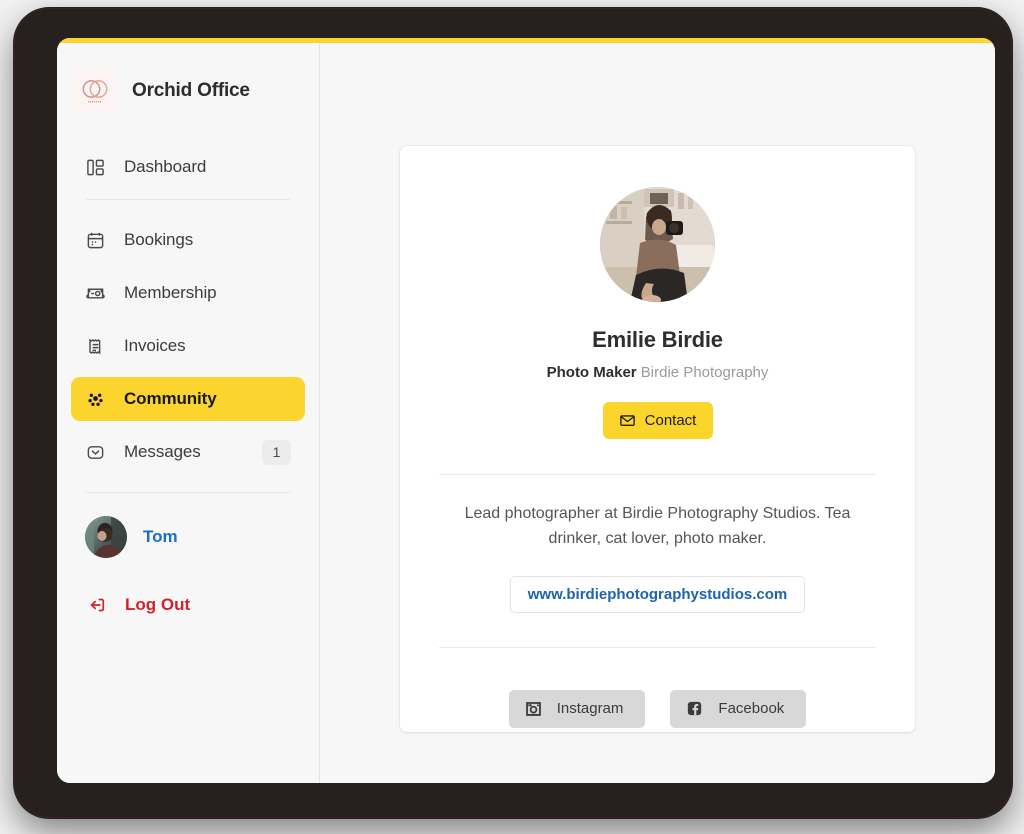  What do you see at coordinates (95, 399) in the screenshot?
I see `community-dots-icon` at bounding box center [95, 399].